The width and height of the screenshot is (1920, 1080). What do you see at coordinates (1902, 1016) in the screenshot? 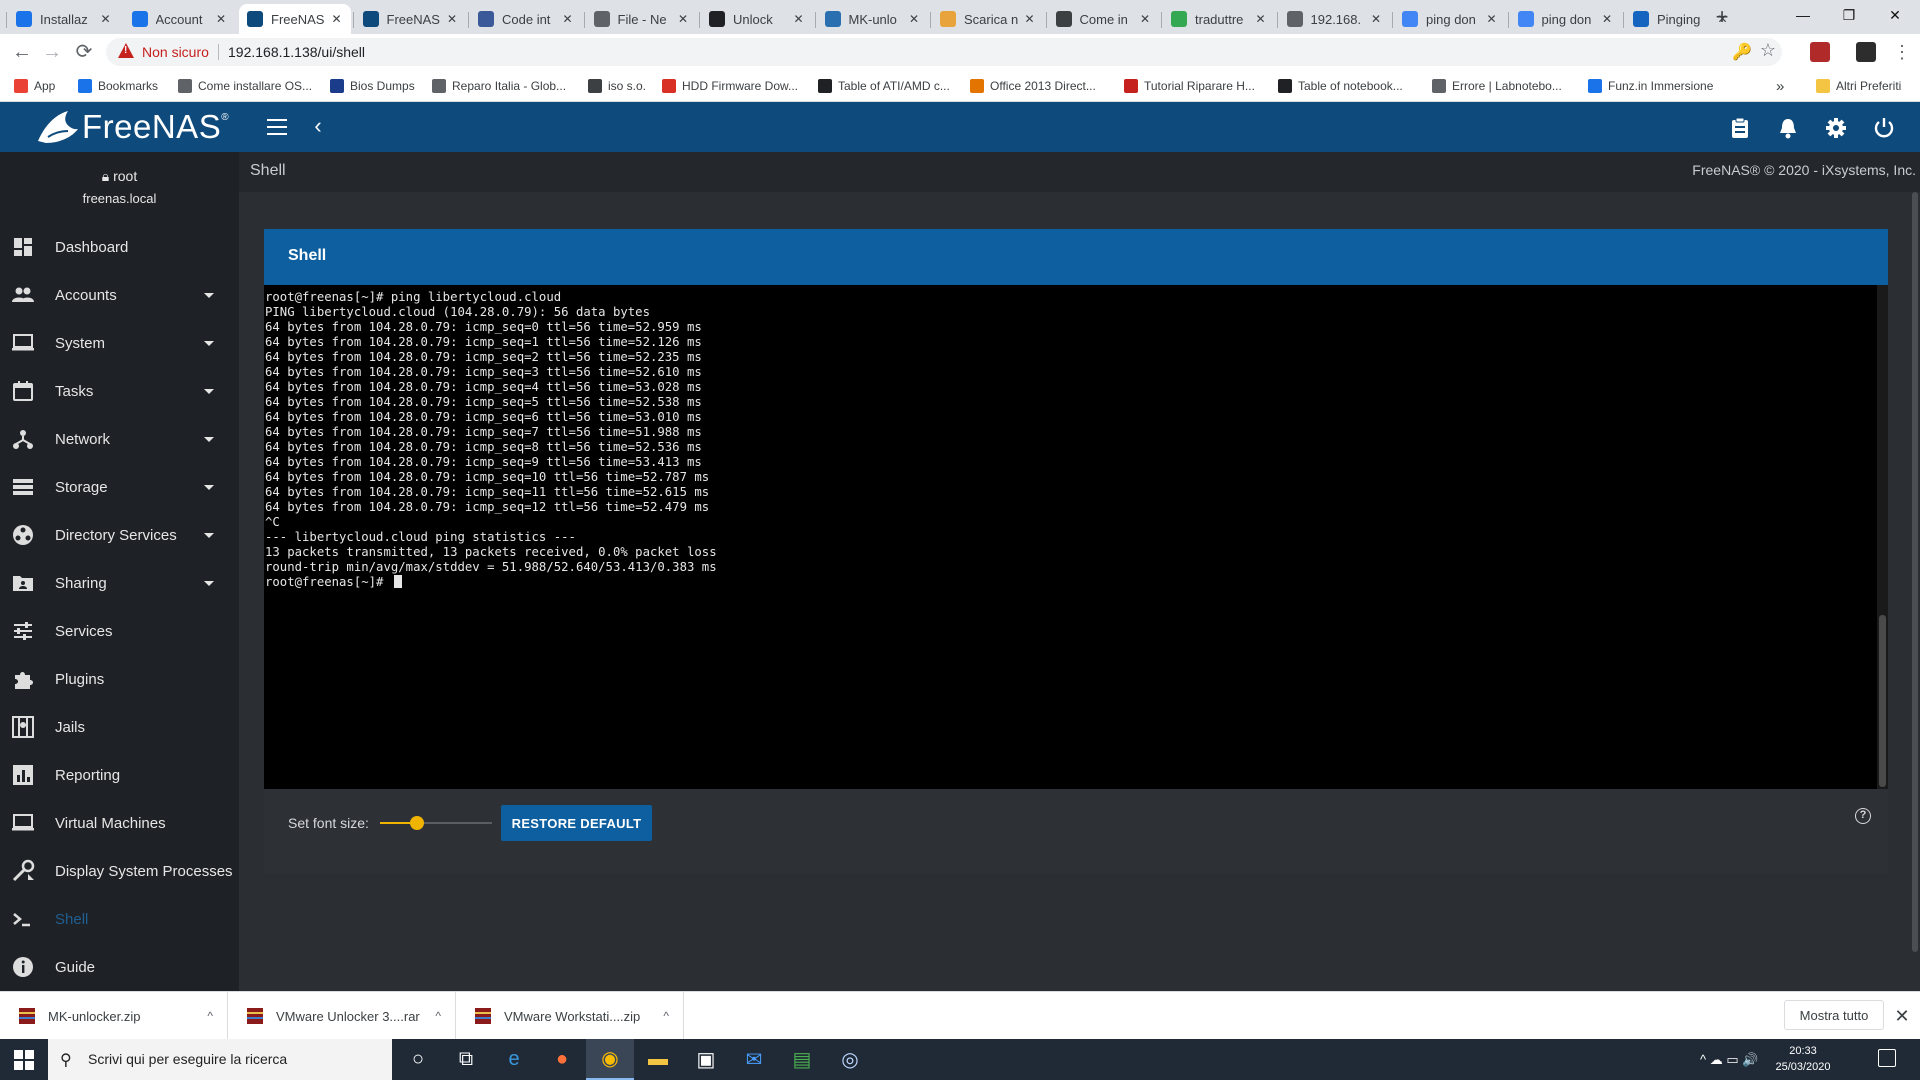
I see `close-downloads-icon: ✕` at bounding box center [1902, 1016].